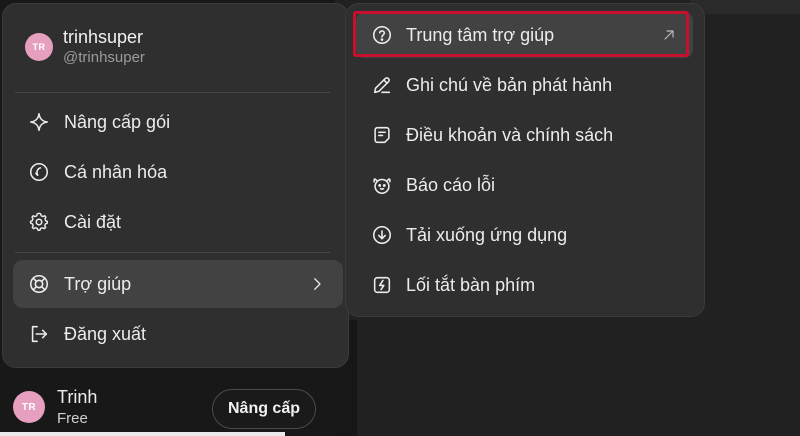 The width and height of the screenshot is (800, 436). What do you see at coordinates (39, 222) in the screenshot?
I see `gear-icon` at bounding box center [39, 222].